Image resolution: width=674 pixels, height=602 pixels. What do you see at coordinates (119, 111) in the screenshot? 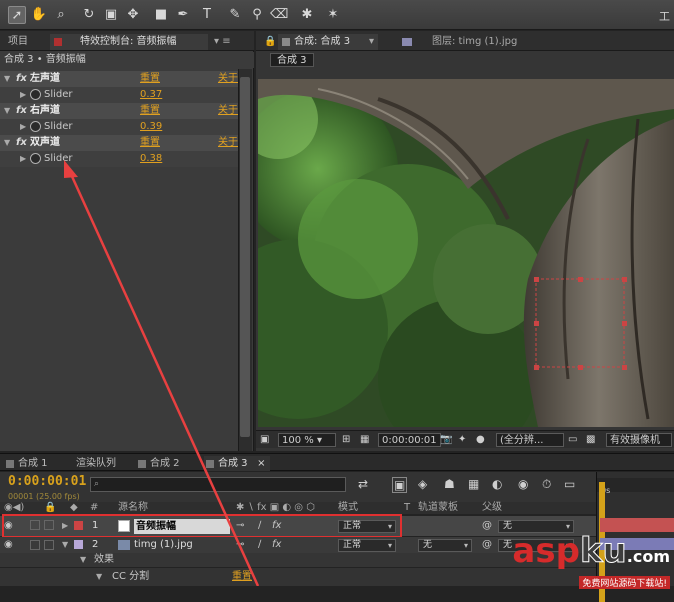
I see `effect-row-right-channel: ▼ fx 右声道 重置 关于` at bounding box center [119, 111].